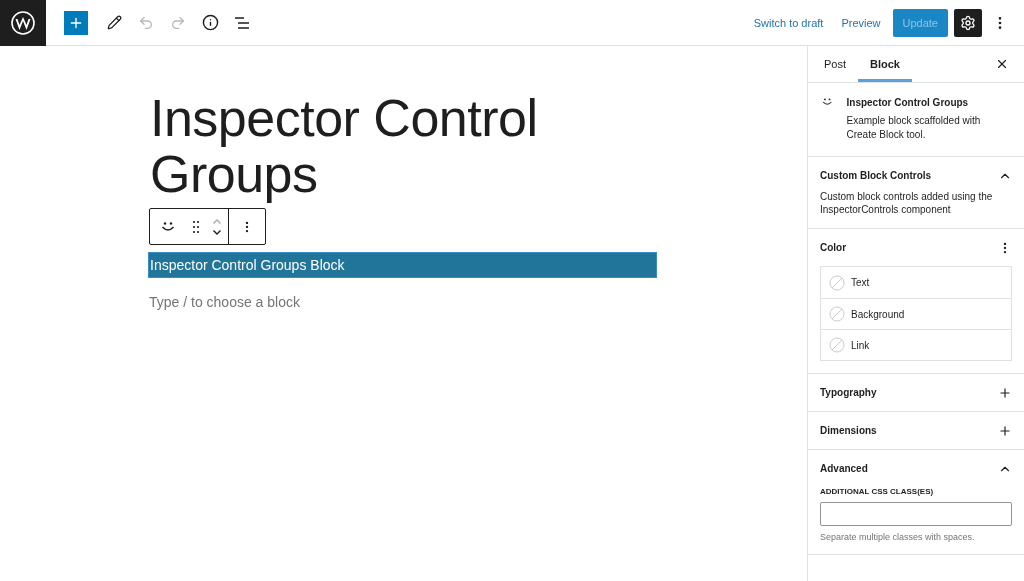 This screenshot has height=581, width=1024. I want to click on panel-toggle: Typography, so click(916, 392).